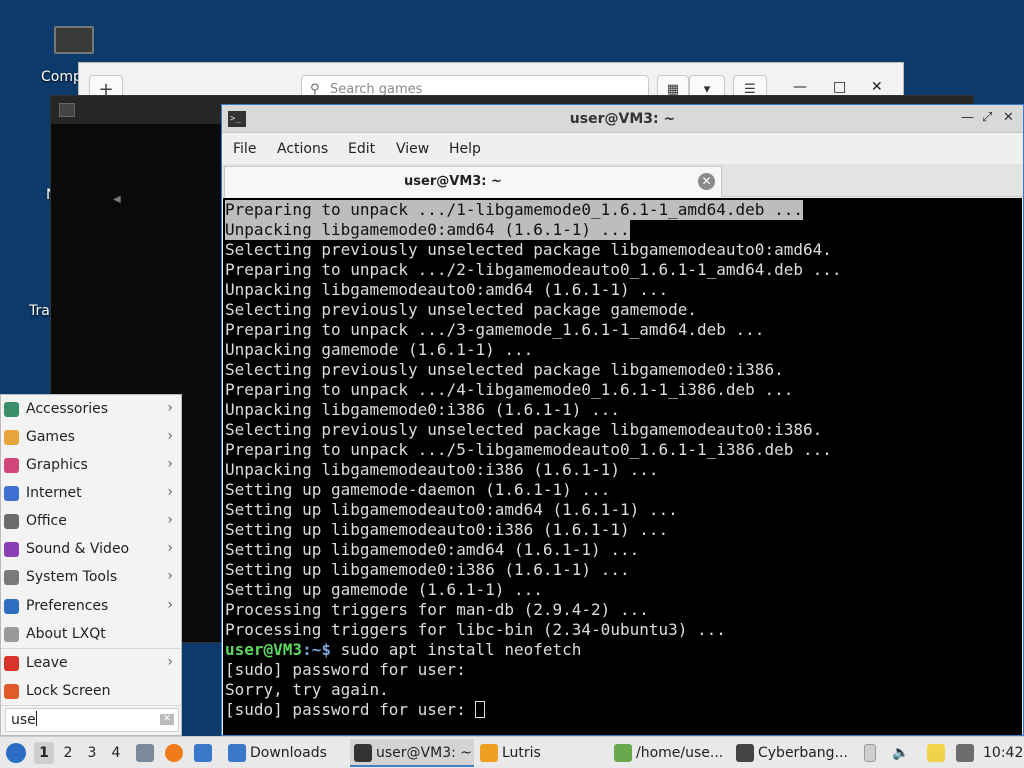 The height and width of the screenshot is (768, 1024). I want to click on menu-bar: File Actions Edit View Help, so click(622, 149).